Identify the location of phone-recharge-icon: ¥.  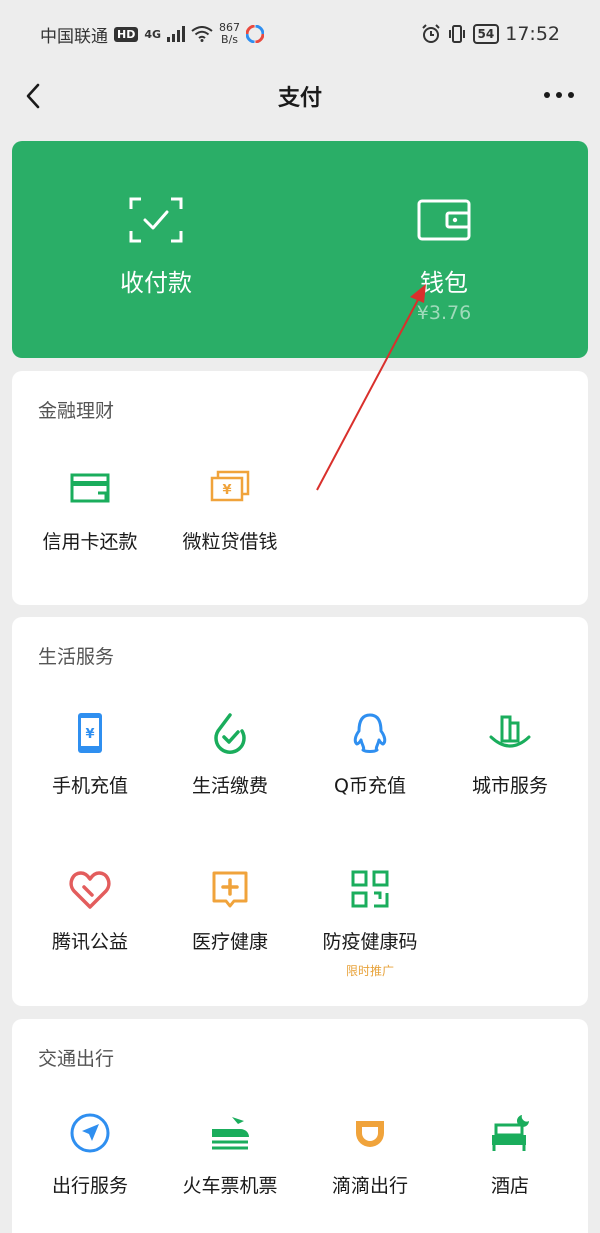
(90, 733).